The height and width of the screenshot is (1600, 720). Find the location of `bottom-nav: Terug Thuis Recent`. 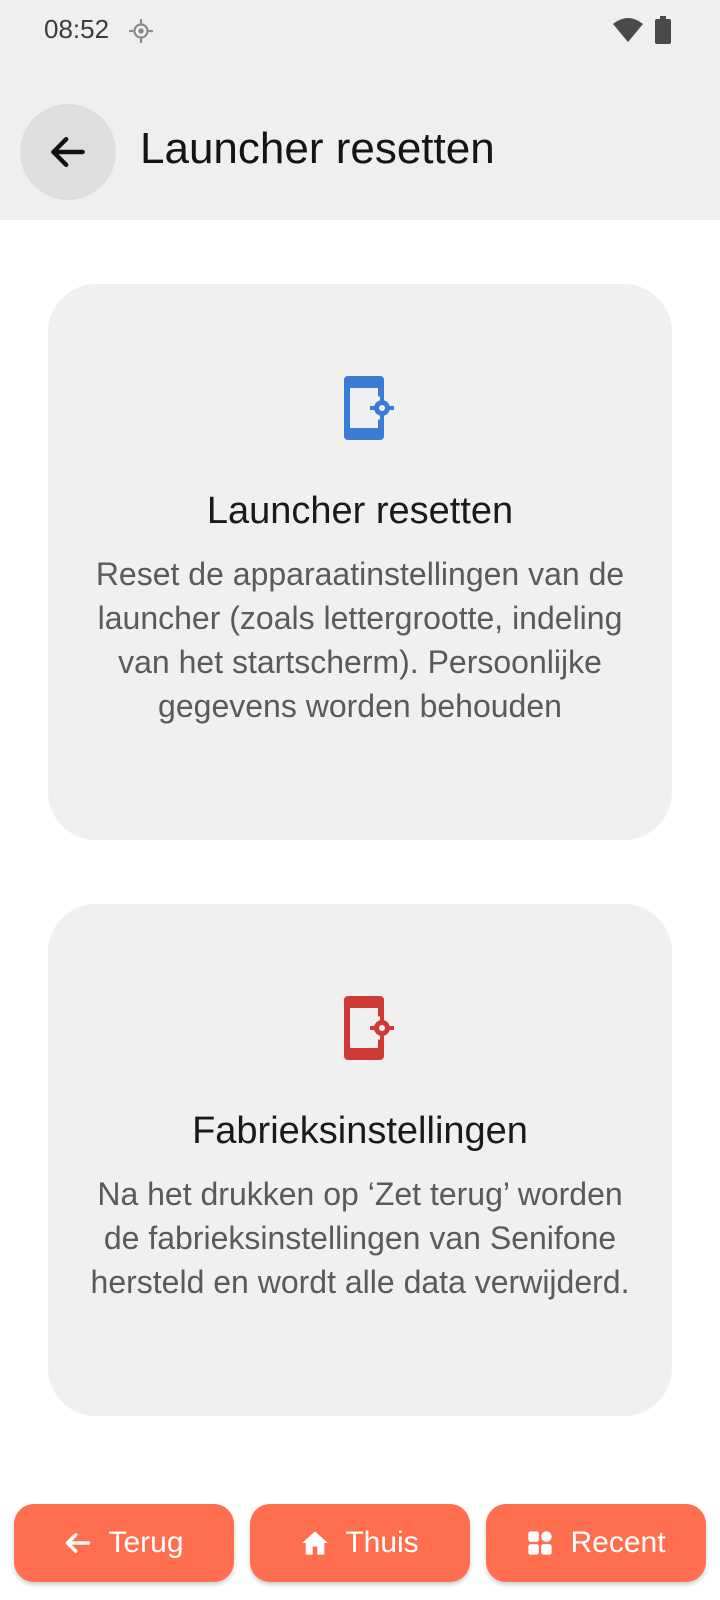

bottom-nav: Terug Thuis Recent is located at coordinates (360, 1543).